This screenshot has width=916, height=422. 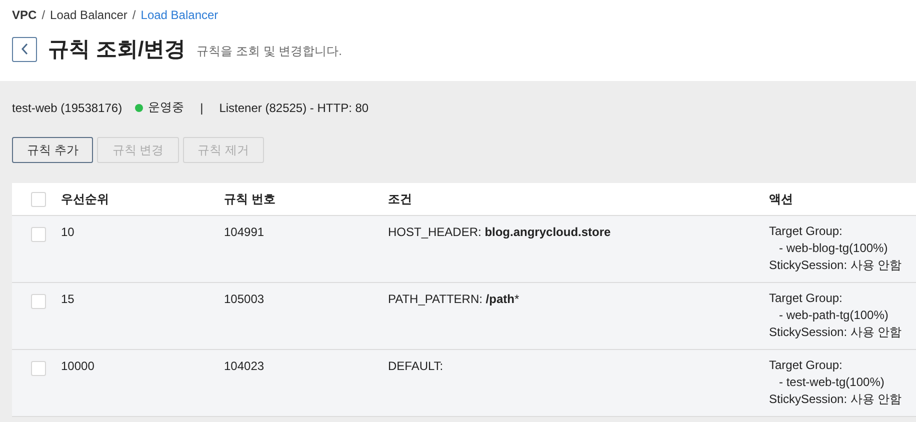 I want to click on load-balancer-name: test-web (19538176), so click(x=67, y=107).